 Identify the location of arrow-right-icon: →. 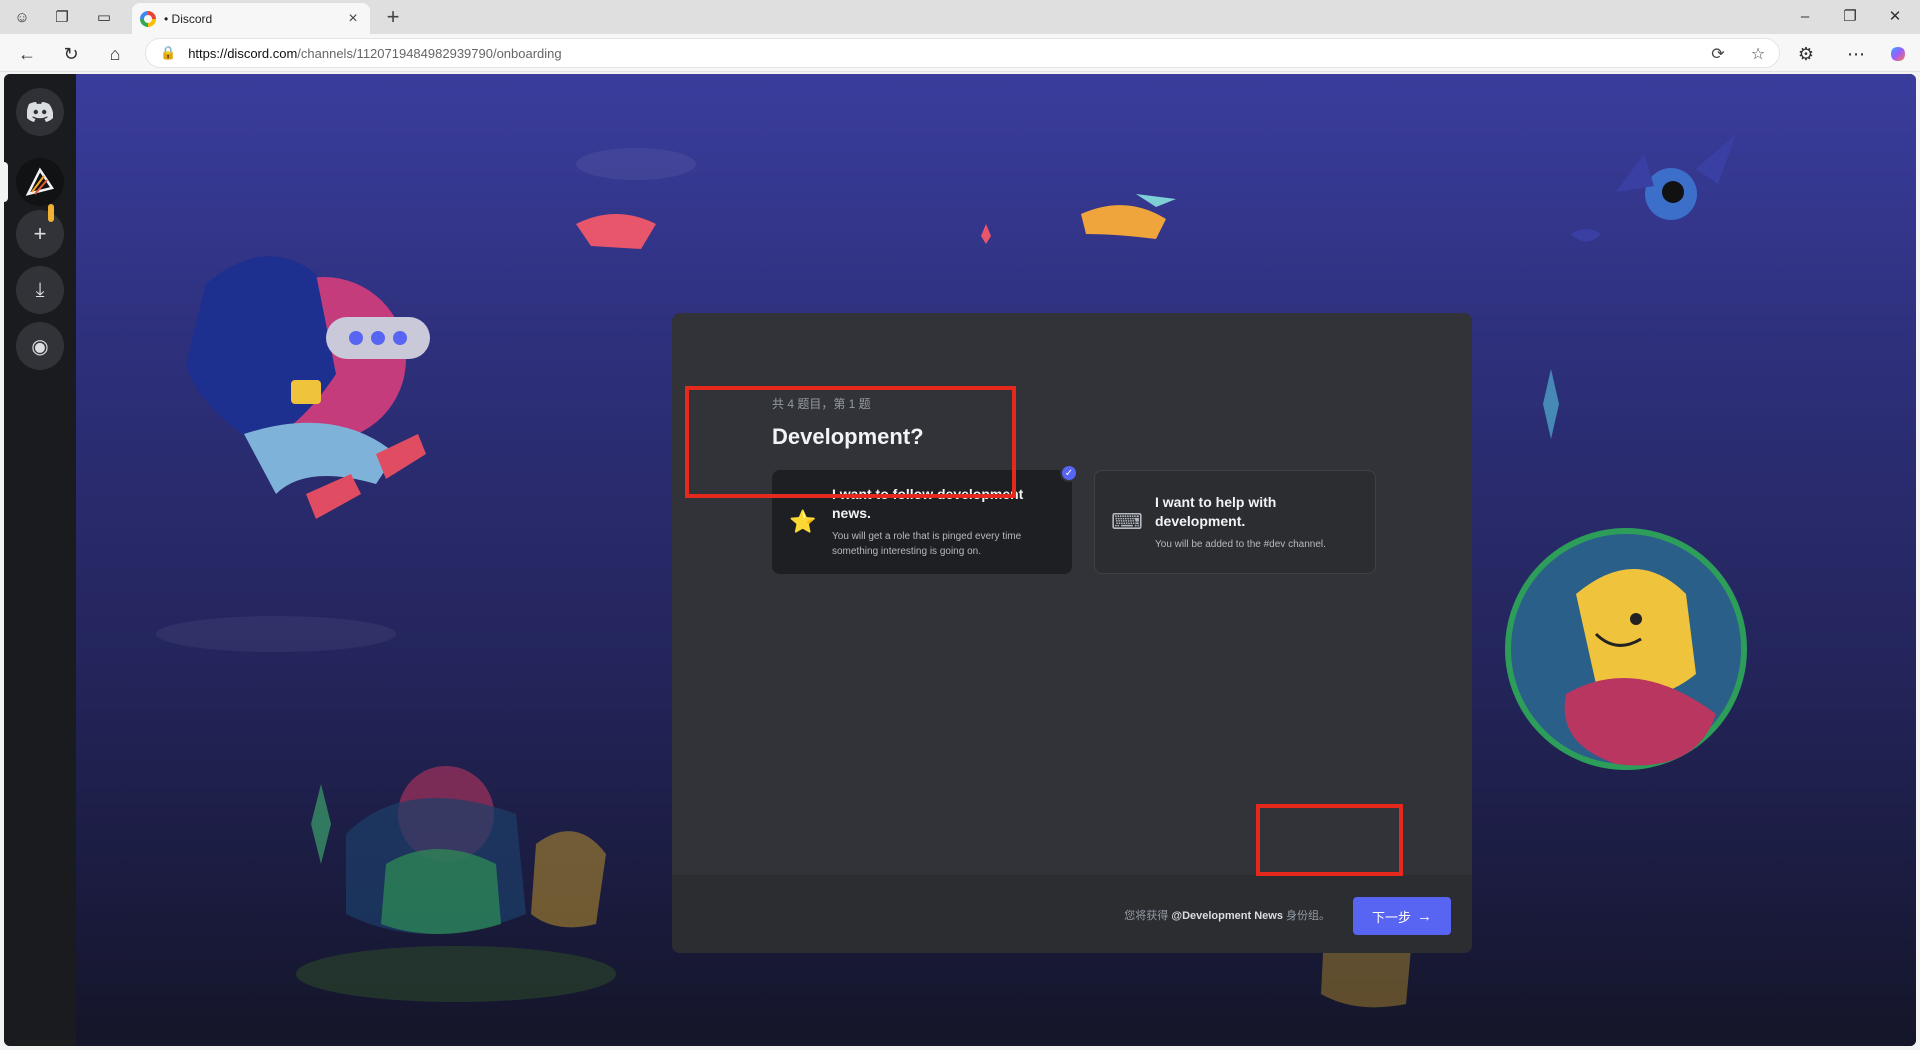
(1424, 916).